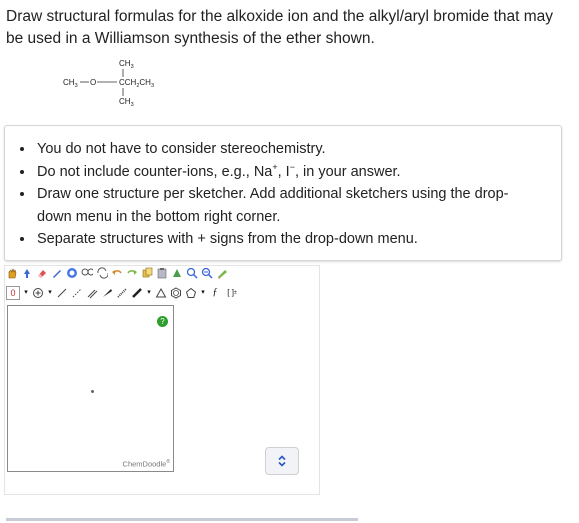  What do you see at coordinates (12, 273) in the screenshot?
I see `hand-pan-icon` at bounding box center [12, 273].